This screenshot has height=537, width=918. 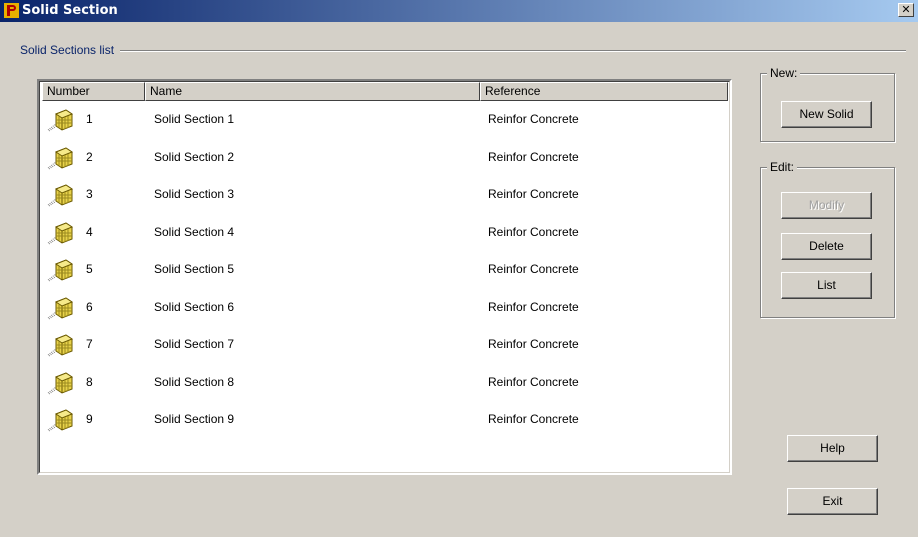 I want to click on table-row: 5 Solid Section 5 Reinfor Concrete, so click(x=385, y=271).